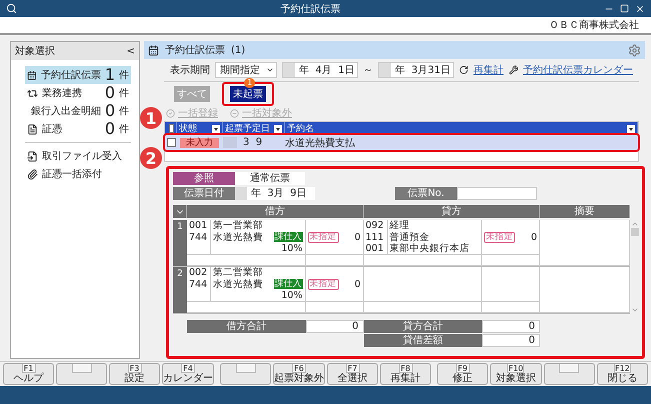  I want to click on column-header: 借方, so click(274, 211).